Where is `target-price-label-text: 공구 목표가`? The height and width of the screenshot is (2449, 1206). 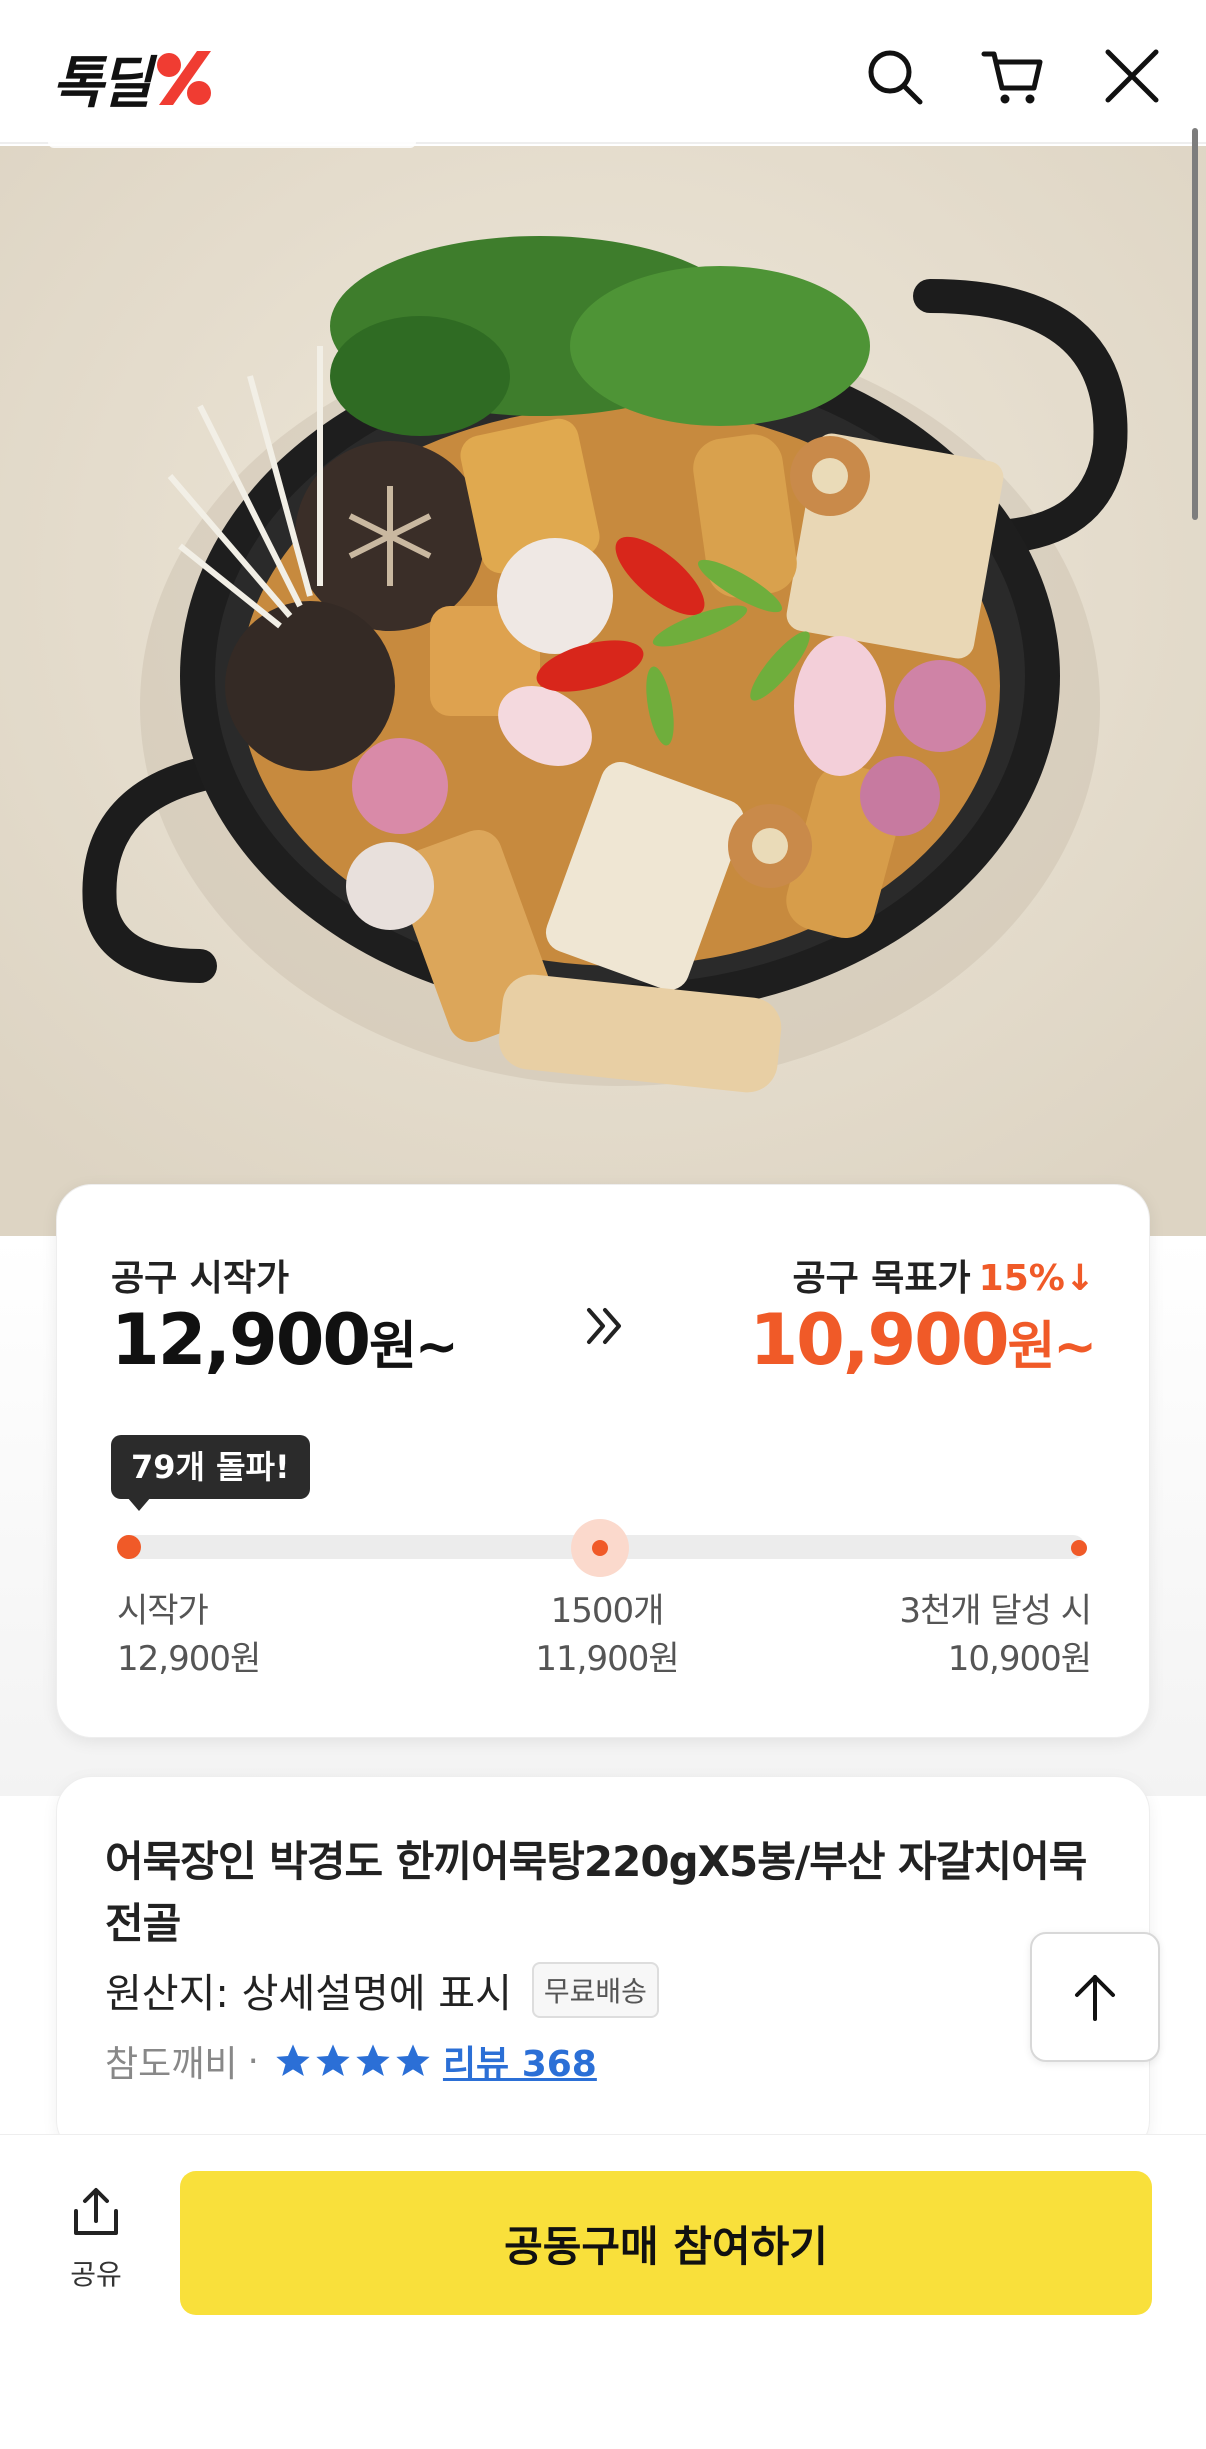 target-price-label-text: 공구 목표가 is located at coordinates (881, 1278).